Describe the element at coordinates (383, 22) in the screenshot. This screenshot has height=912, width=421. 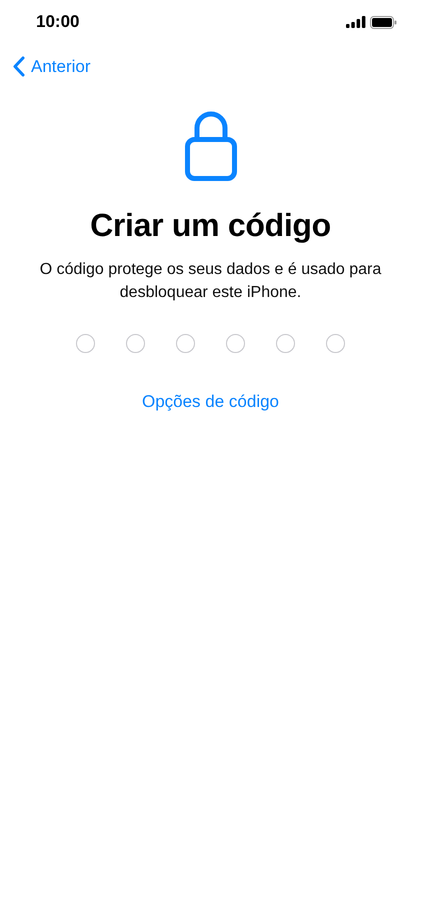
I see `battery-icon` at that location.